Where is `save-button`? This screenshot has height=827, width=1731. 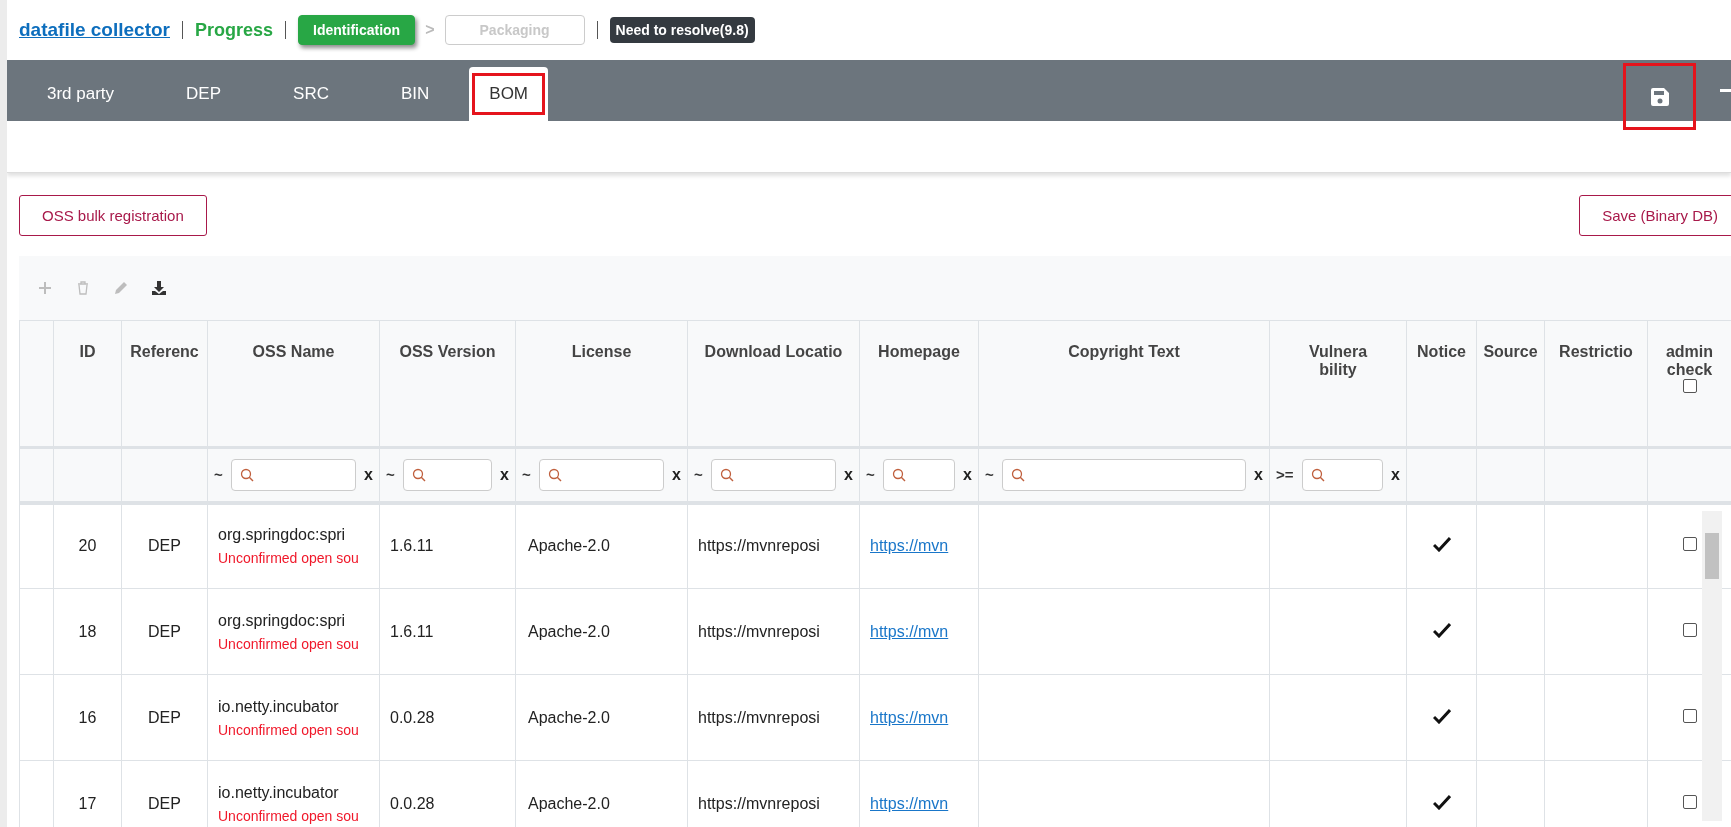 save-button is located at coordinates (1659, 96).